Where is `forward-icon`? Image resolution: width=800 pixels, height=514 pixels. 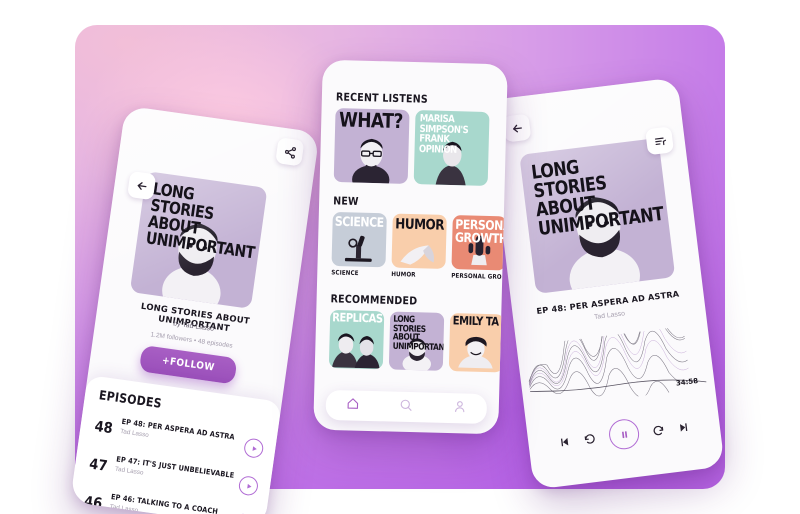 forward-icon is located at coordinates (658, 430).